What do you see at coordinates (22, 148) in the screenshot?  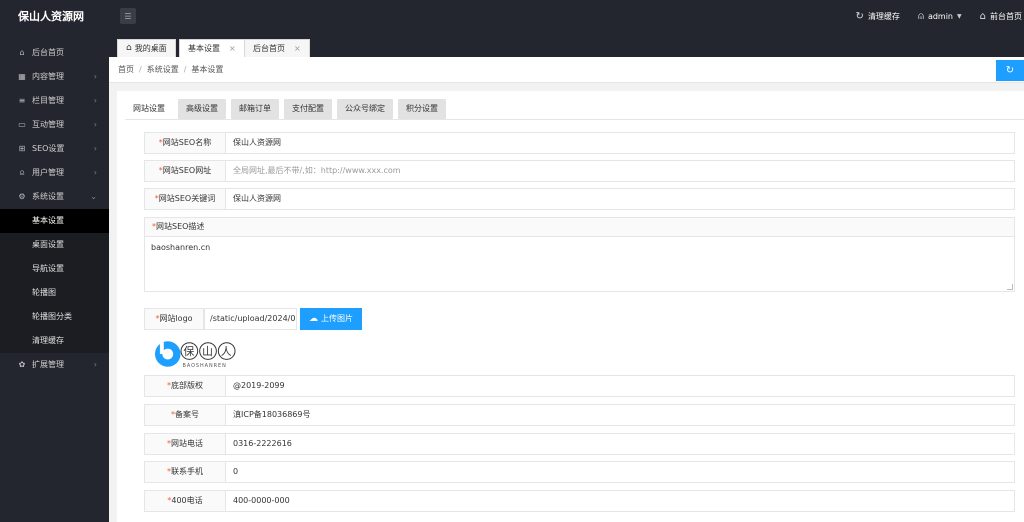 I see `seo-icon: ⊞` at bounding box center [22, 148].